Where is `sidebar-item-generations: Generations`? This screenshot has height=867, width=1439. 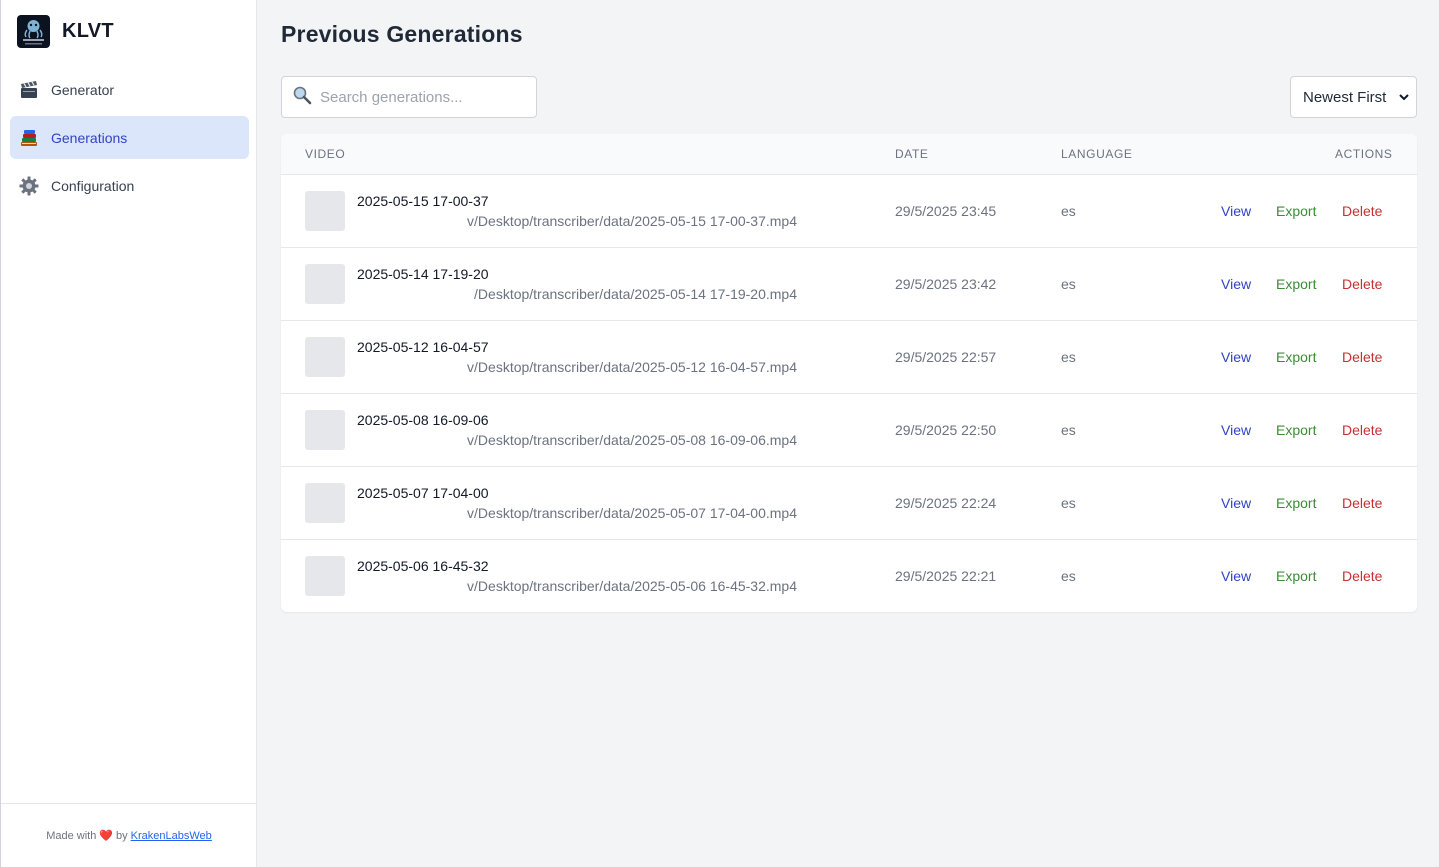
sidebar-item-generations: Generations is located at coordinates (129, 137).